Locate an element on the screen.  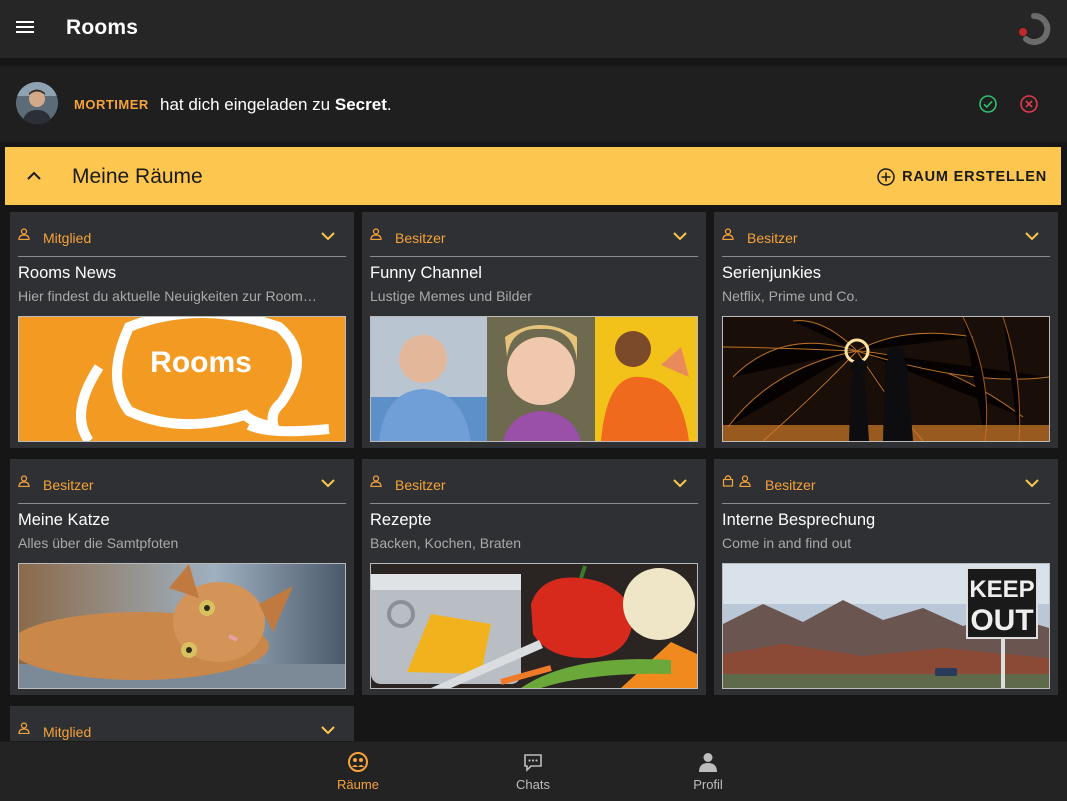
room-title: Funny Channel is located at coordinates (426, 273).